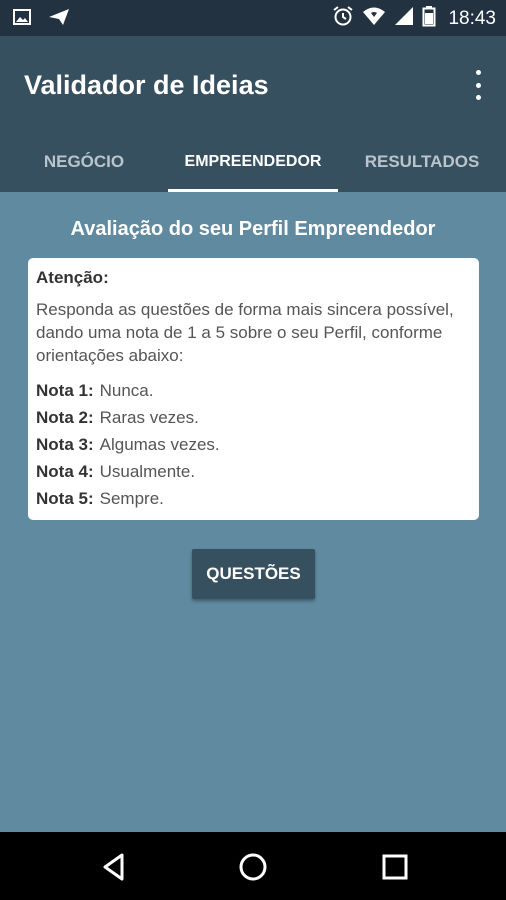 Image resolution: width=506 pixels, height=900 pixels. Describe the element at coordinates (478, 85) in the screenshot. I see `overflow-menu-icon` at that location.